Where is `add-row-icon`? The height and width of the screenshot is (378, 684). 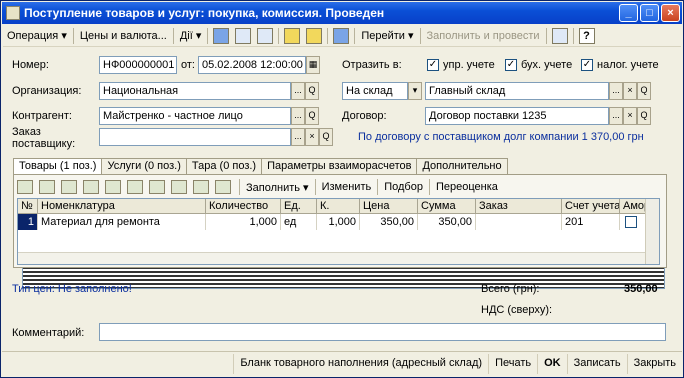 add-row-icon is located at coordinates (25, 187).